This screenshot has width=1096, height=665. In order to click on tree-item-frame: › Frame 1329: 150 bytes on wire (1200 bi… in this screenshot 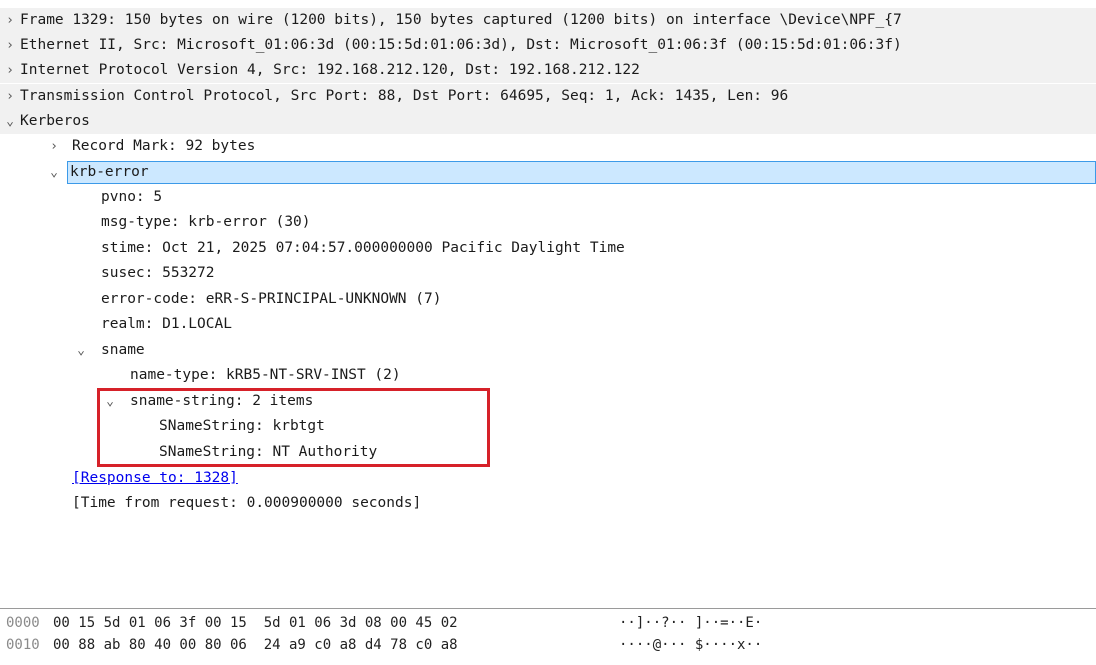, I will do `click(548, 20)`.